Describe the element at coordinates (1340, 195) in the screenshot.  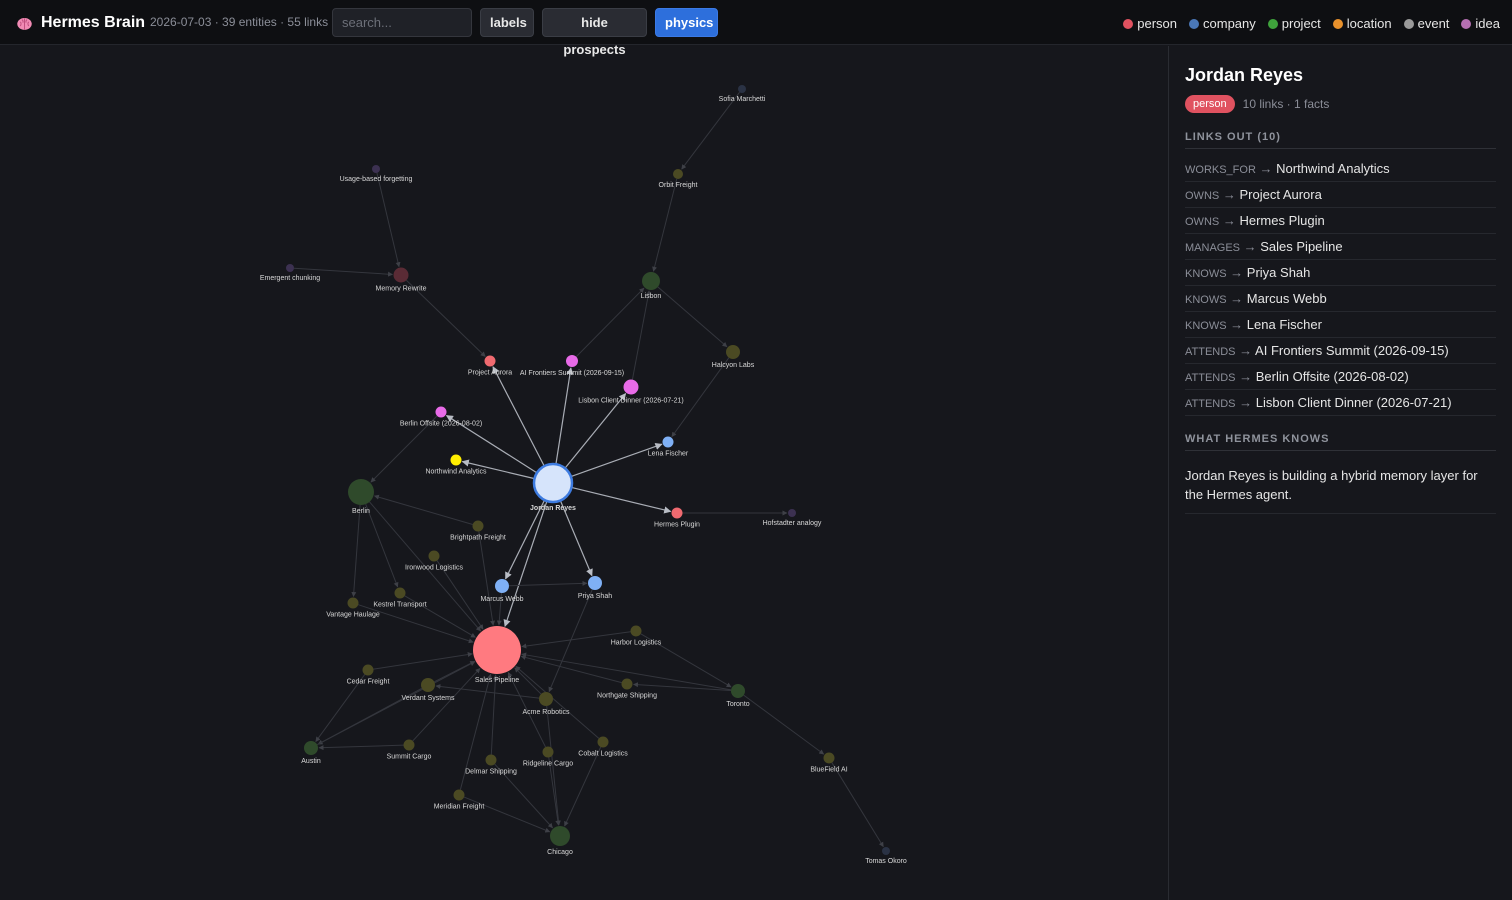
I see `link-row: OWNS → Project Aurora` at that location.